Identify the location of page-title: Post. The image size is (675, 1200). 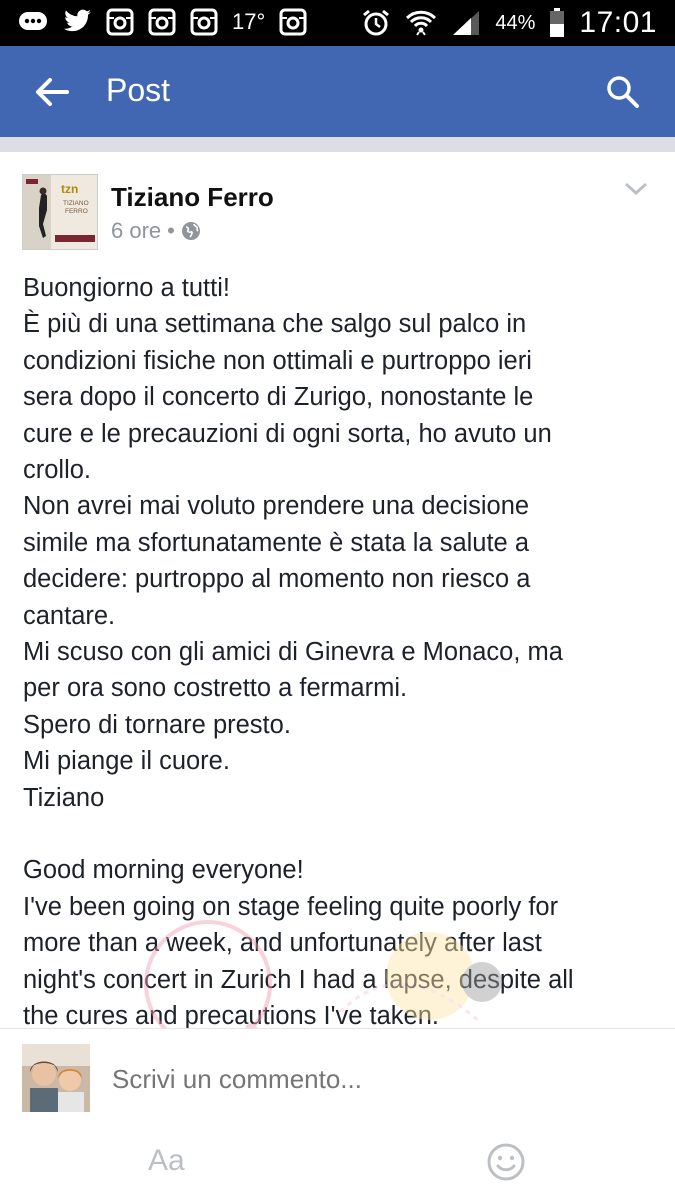
(138, 90).